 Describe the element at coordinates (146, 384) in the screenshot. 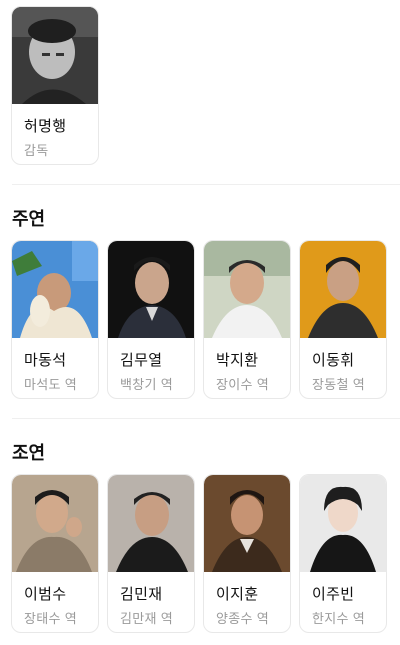

I see `actor-role: 백창기 역` at that location.